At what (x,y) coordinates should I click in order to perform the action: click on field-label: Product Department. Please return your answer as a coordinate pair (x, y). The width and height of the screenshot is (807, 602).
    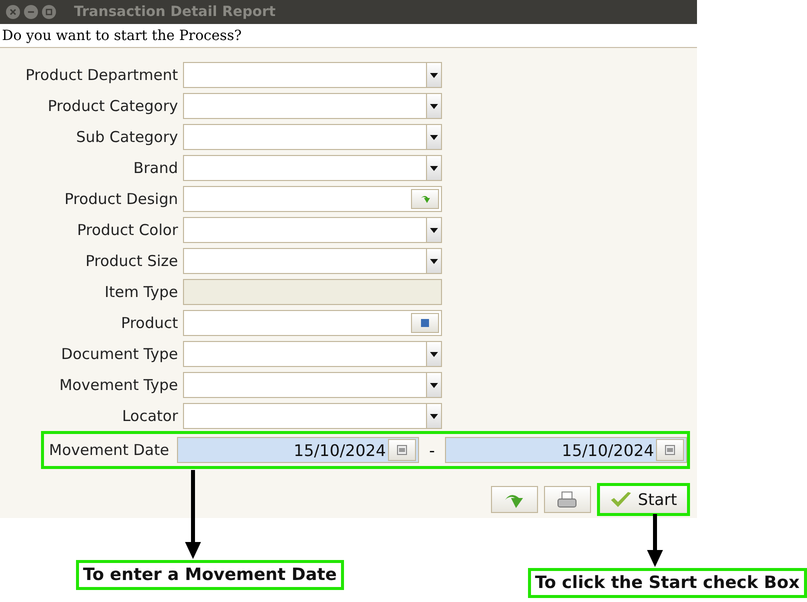
    Looking at the image, I should click on (101, 75).